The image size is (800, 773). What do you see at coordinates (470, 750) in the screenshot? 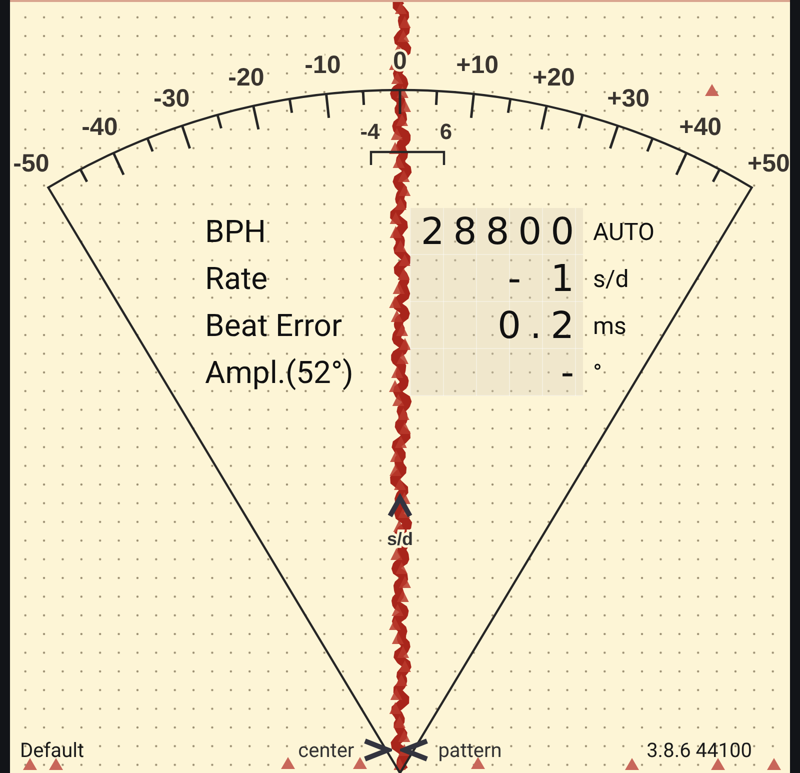
I see `pattern-label: pattern` at bounding box center [470, 750].